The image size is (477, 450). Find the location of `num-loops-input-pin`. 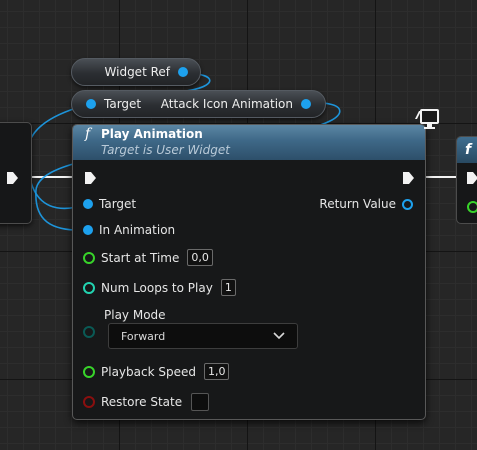

num-loops-input-pin is located at coordinates (89, 287).